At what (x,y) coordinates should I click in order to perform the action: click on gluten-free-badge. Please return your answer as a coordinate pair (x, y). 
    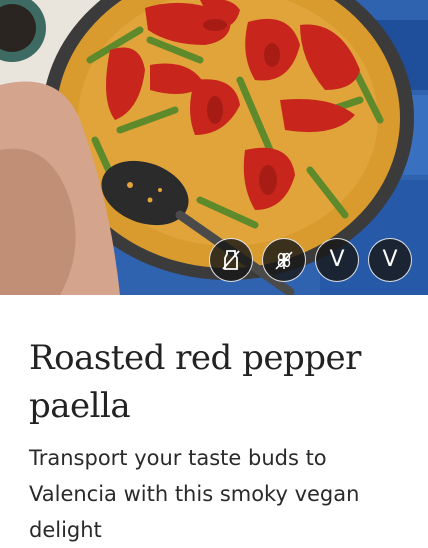
    Looking at the image, I should click on (284, 260).